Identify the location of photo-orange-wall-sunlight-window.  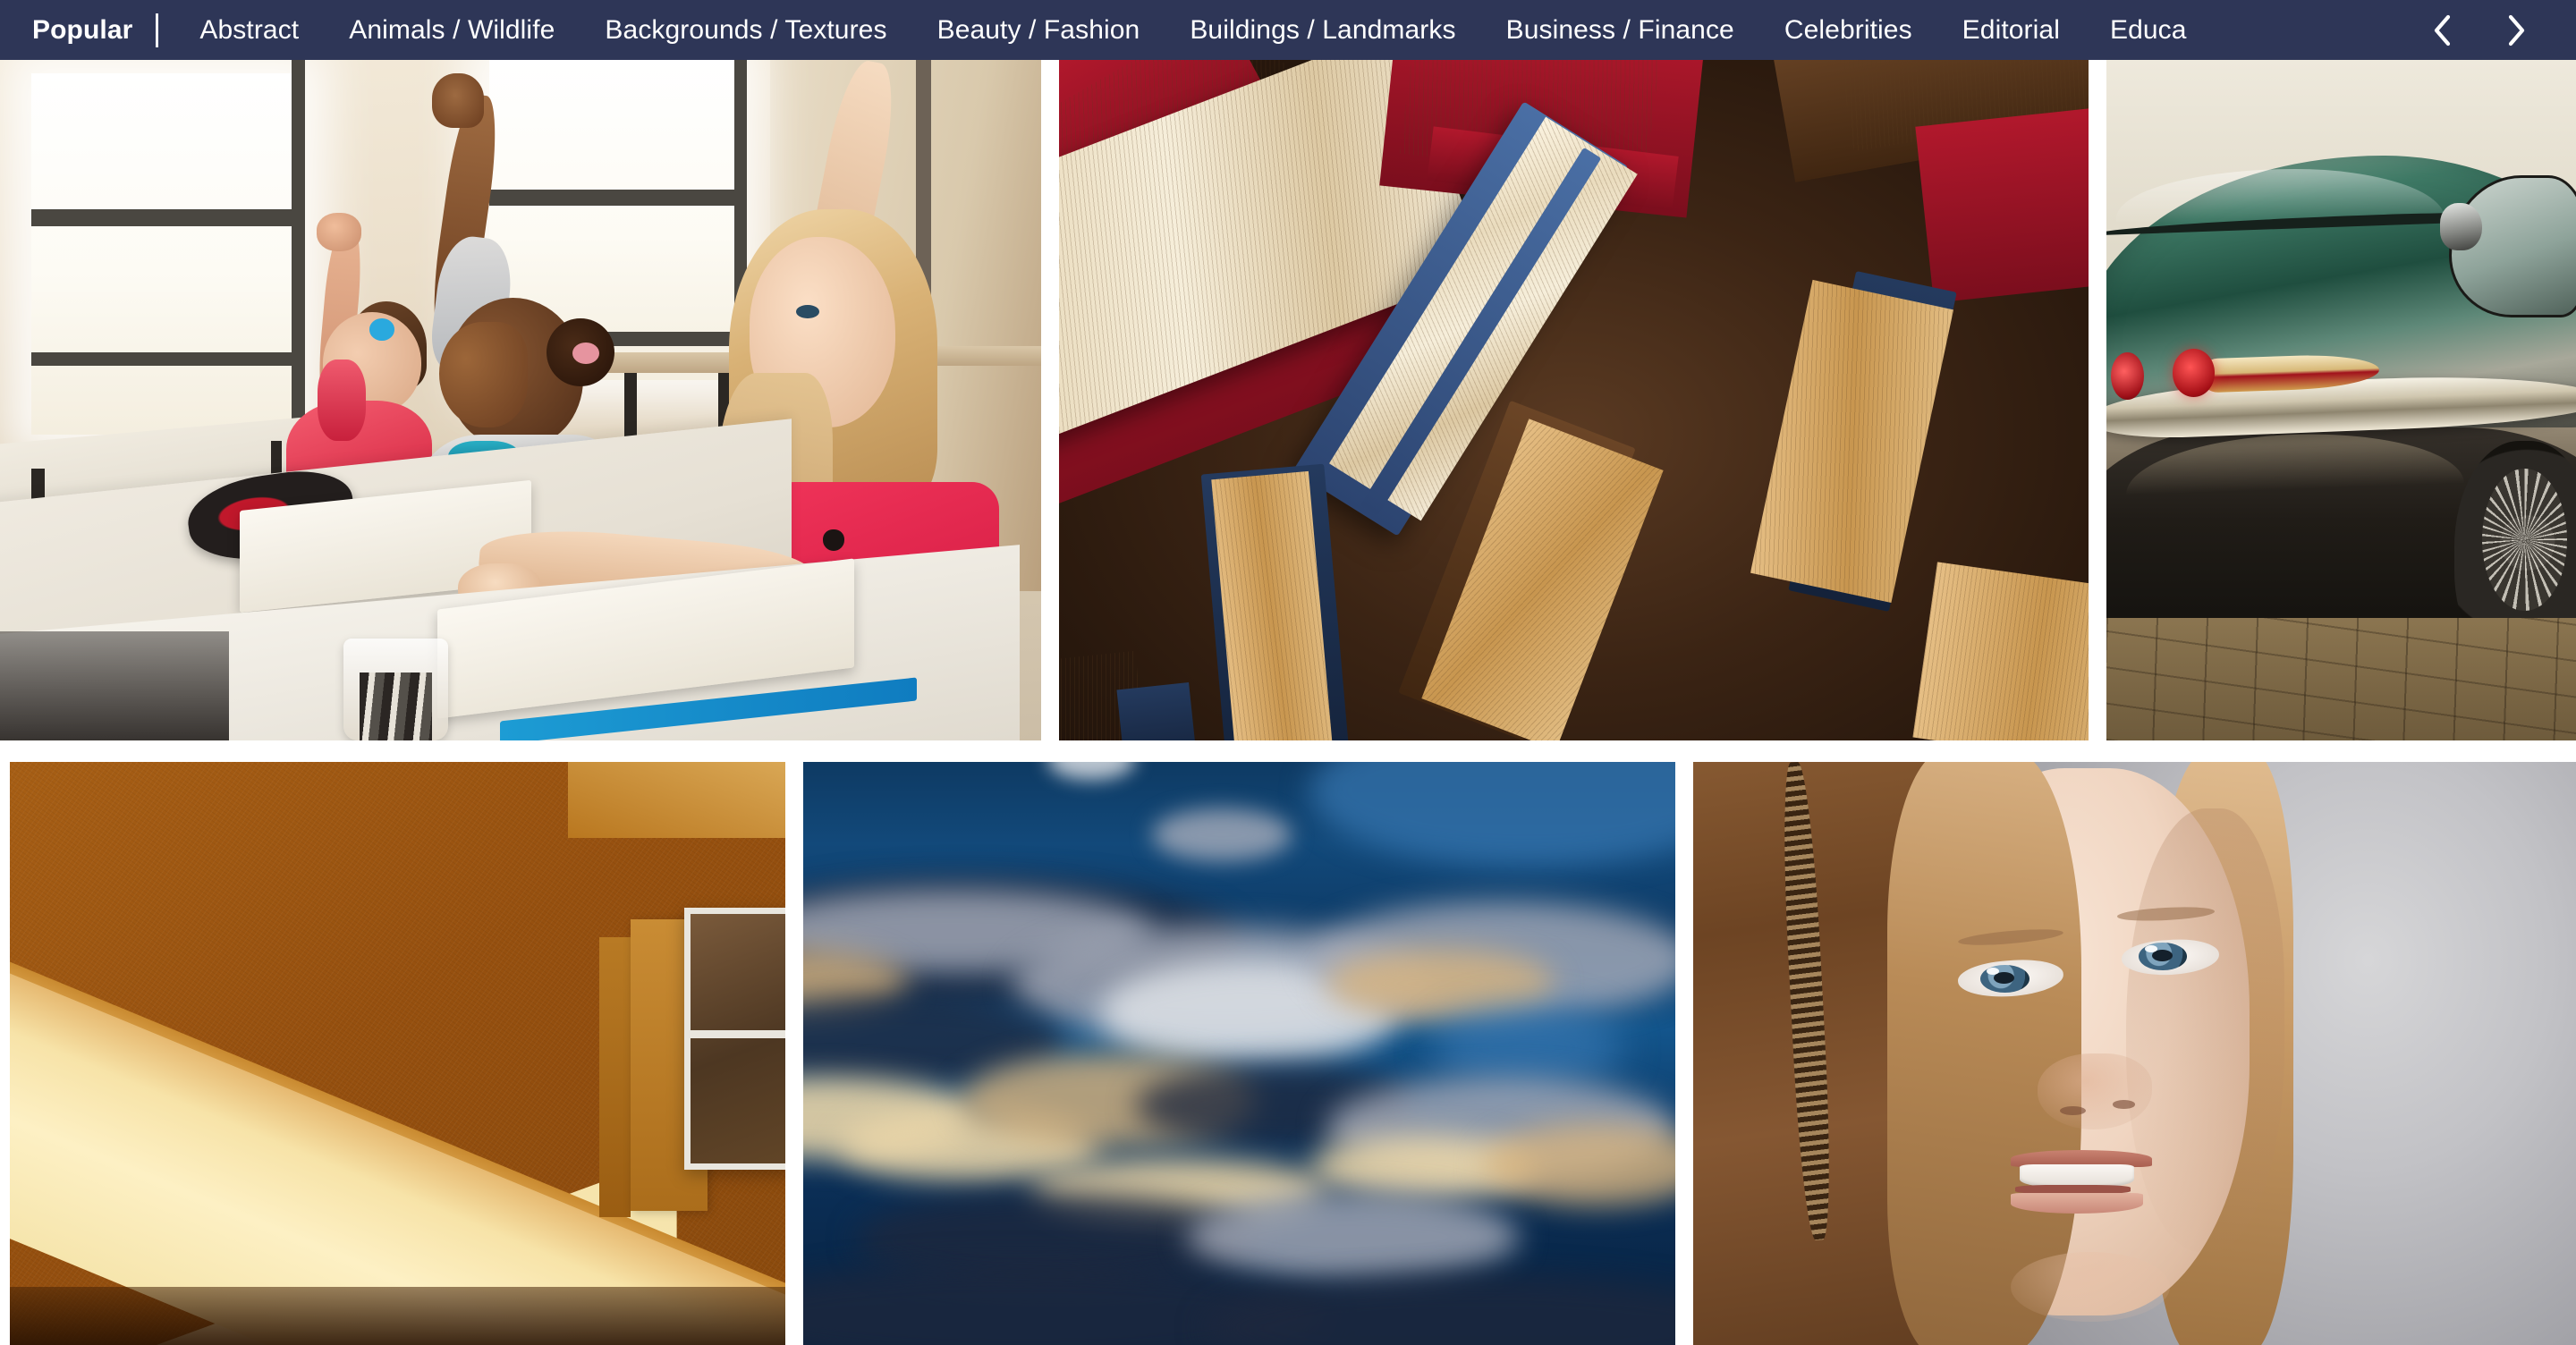
(397, 1053).